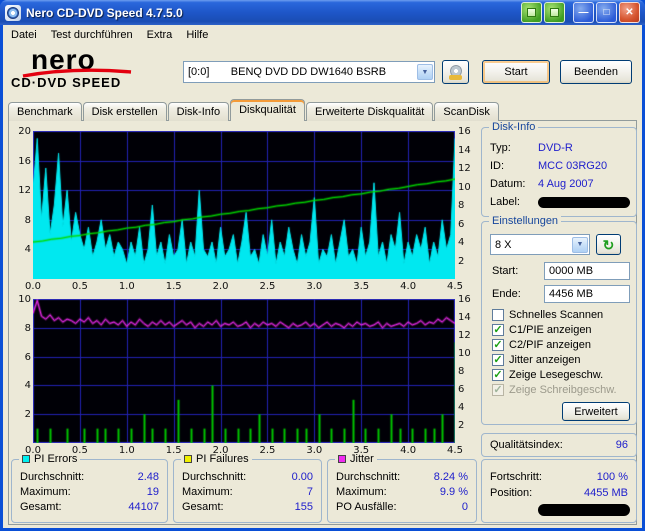  I want to click on speed-select: 8 X ▼, so click(540, 244).